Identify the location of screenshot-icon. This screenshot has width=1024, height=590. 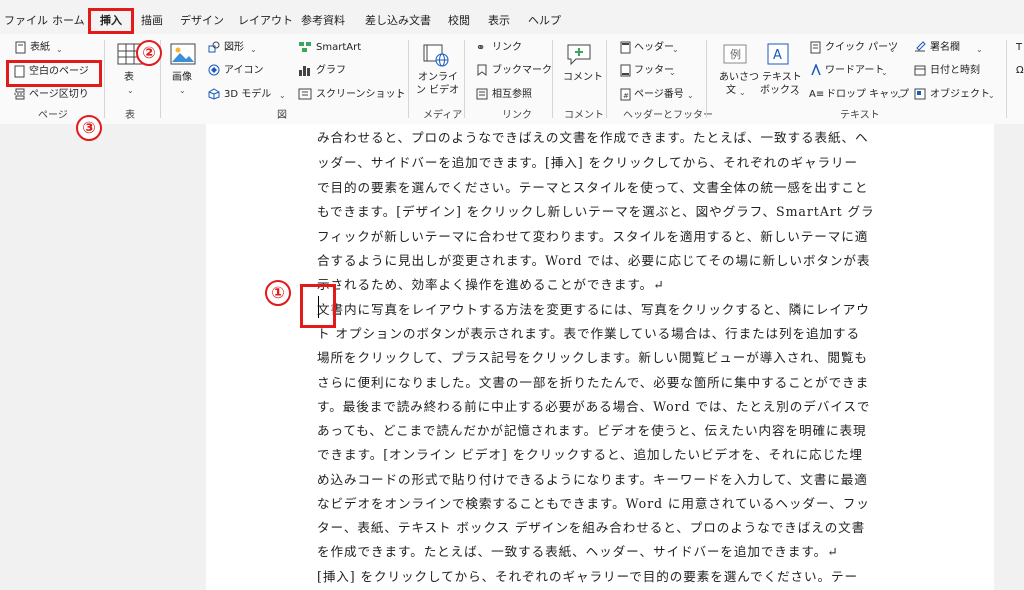
(305, 94).